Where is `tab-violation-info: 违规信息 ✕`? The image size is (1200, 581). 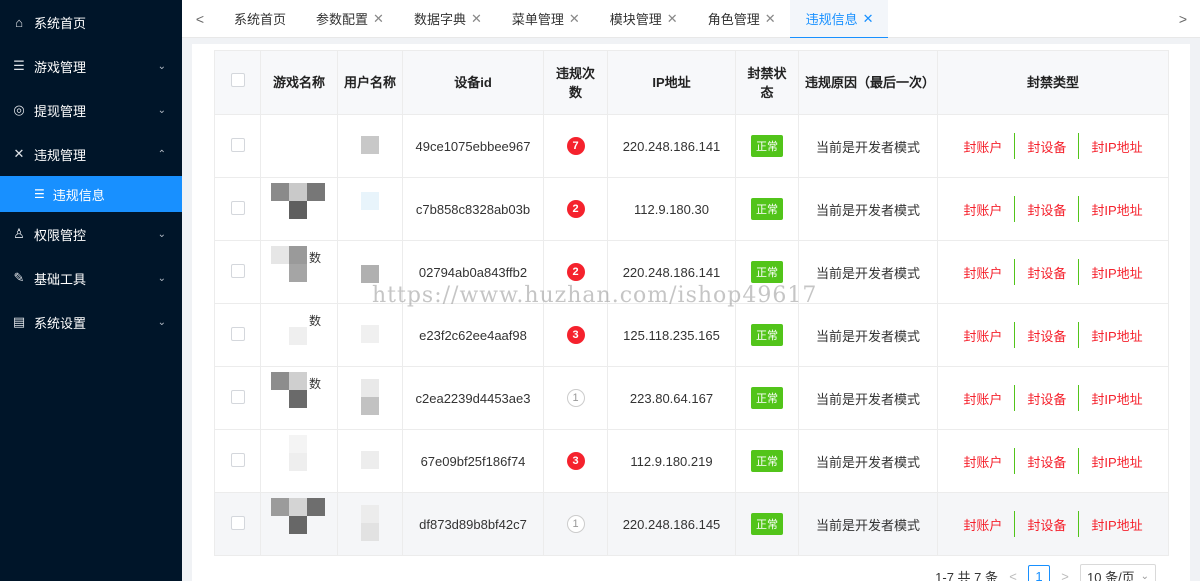 tab-violation-info: 违规信息 ✕ is located at coordinates (838, 19).